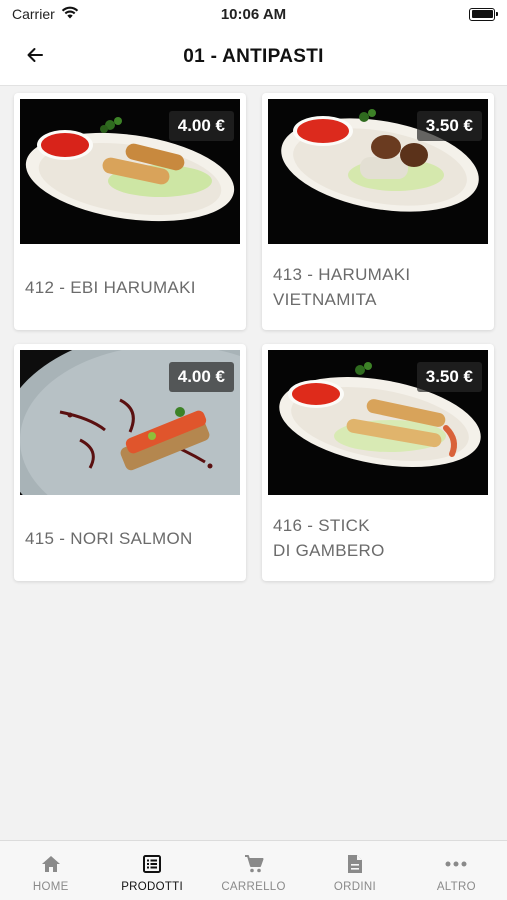 Image resolution: width=507 pixels, height=900 pixels. Describe the element at coordinates (342, 287) in the screenshot. I see `product-name: 413 - HARUMAKI VIETNAMITA` at that location.